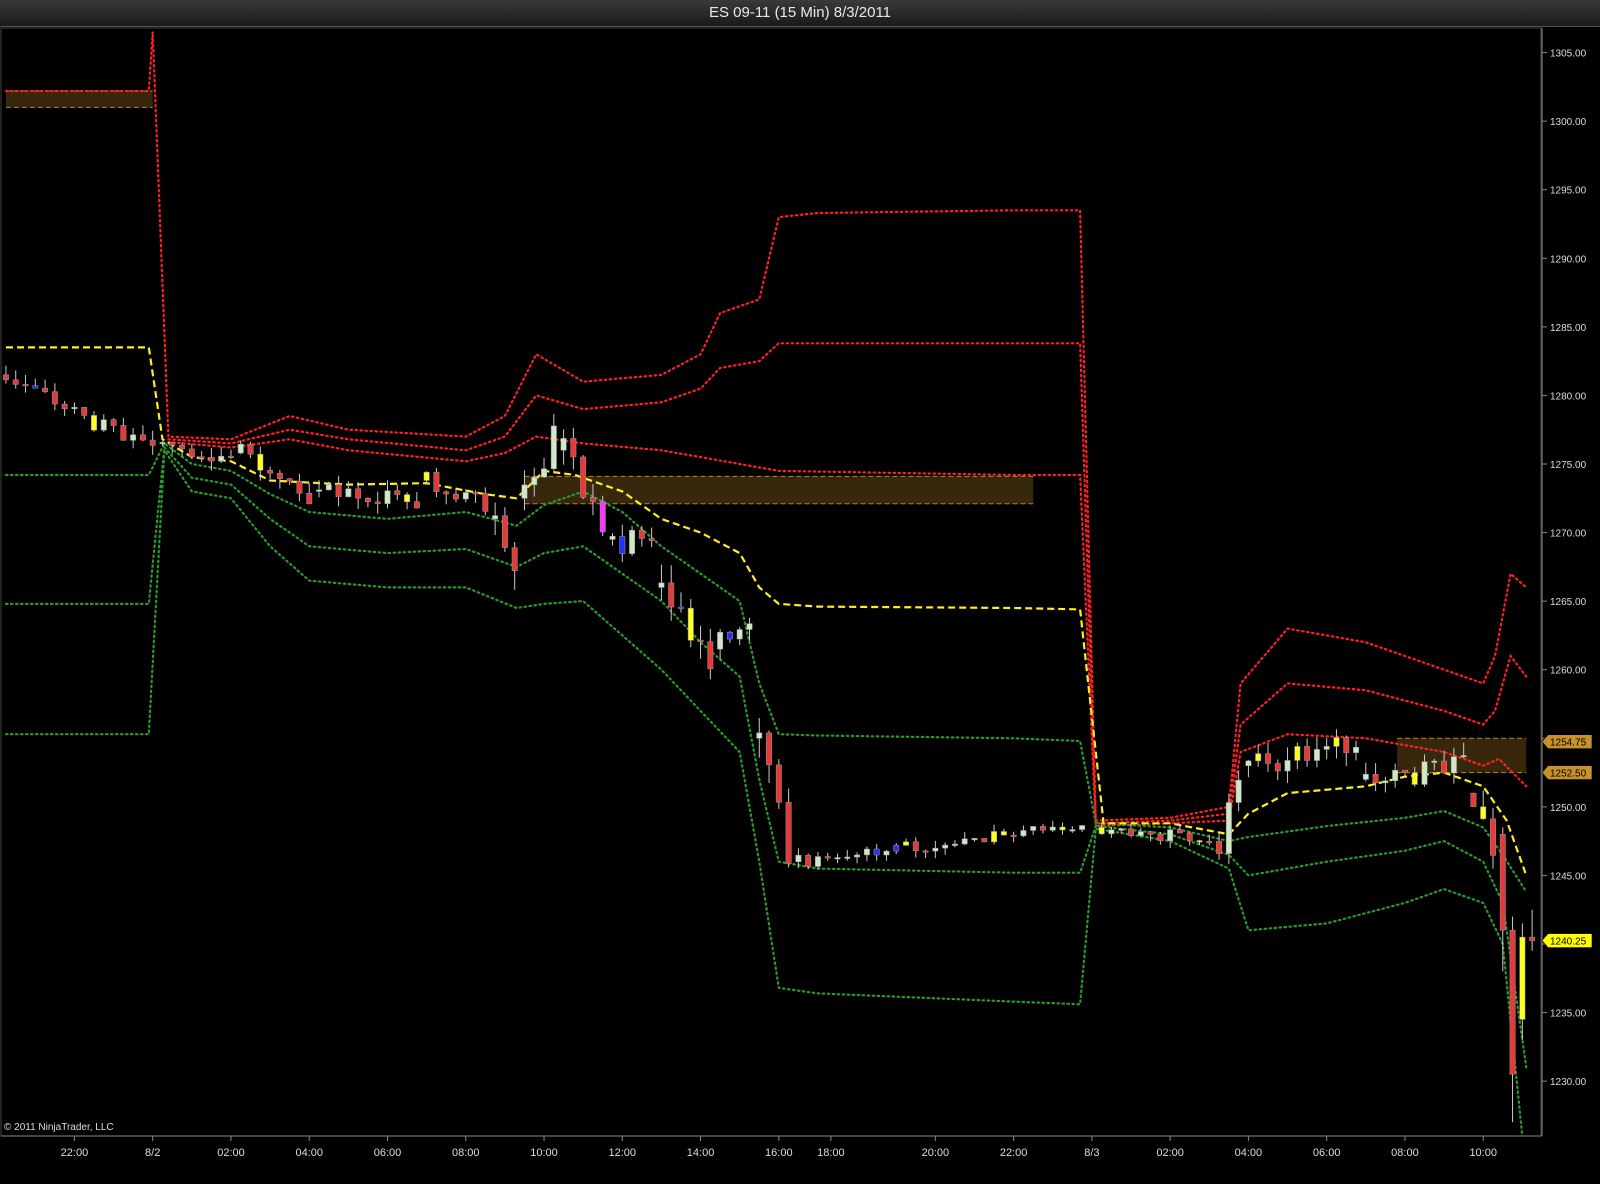 This screenshot has width=1600, height=1184. What do you see at coordinates (936, 1153) in the screenshot?
I see `time-tick-label: 20:00` at bounding box center [936, 1153].